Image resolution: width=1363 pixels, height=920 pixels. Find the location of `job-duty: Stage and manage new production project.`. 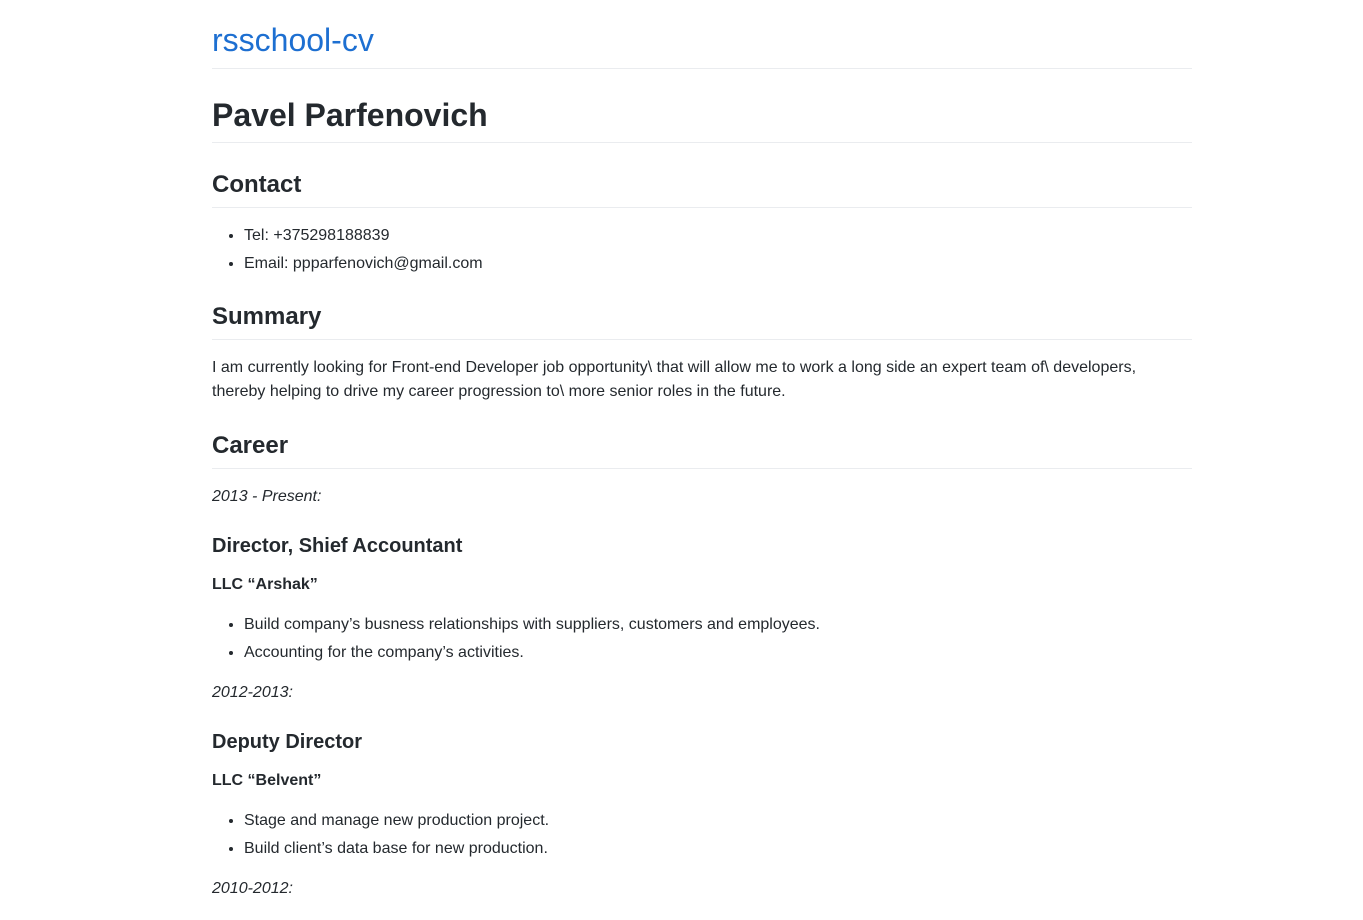

job-duty: Stage and manage new production project. is located at coordinates (718, 821).